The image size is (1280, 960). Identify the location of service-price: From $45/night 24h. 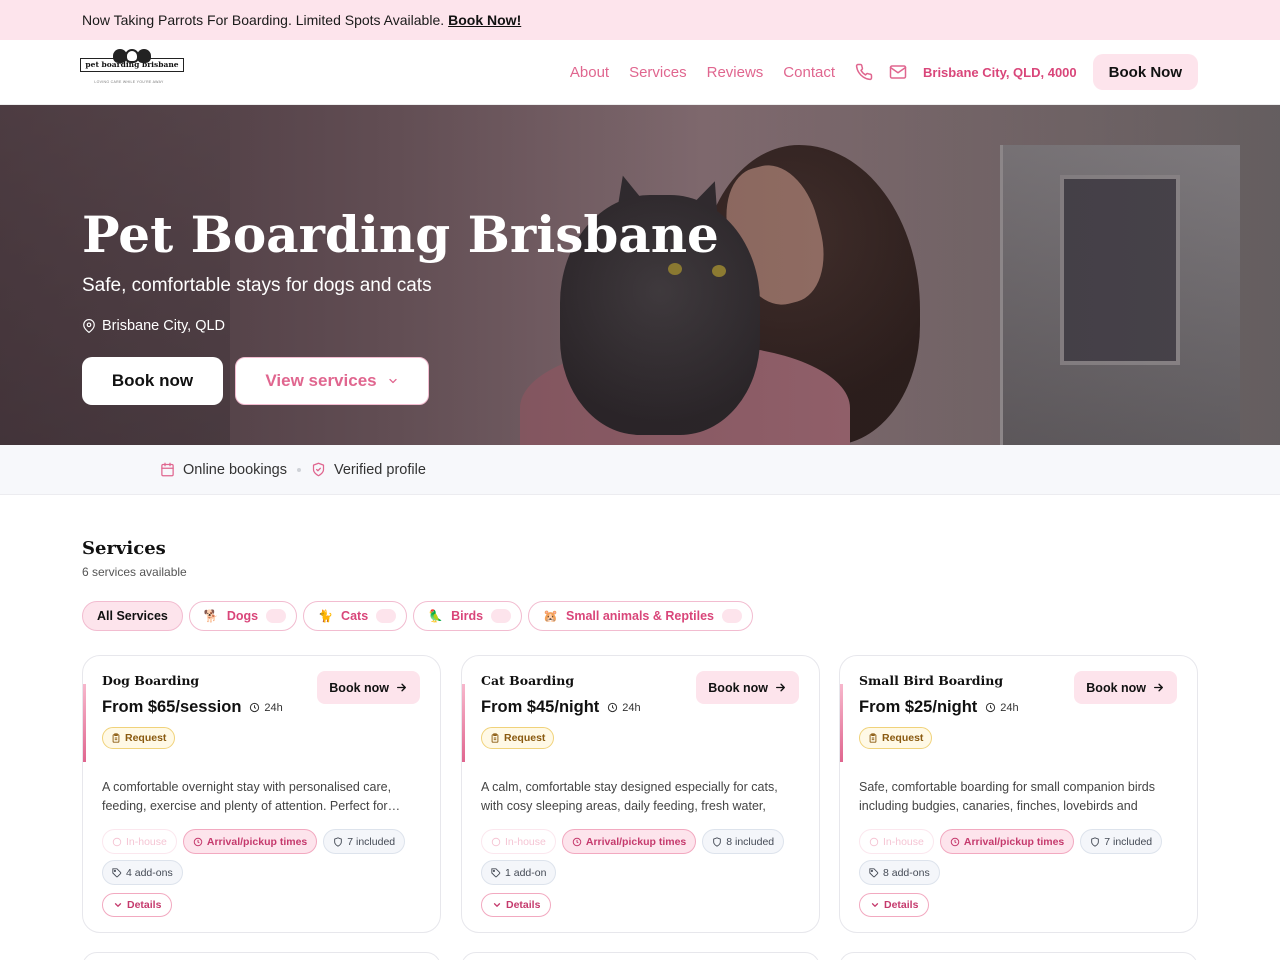
(561, 707).